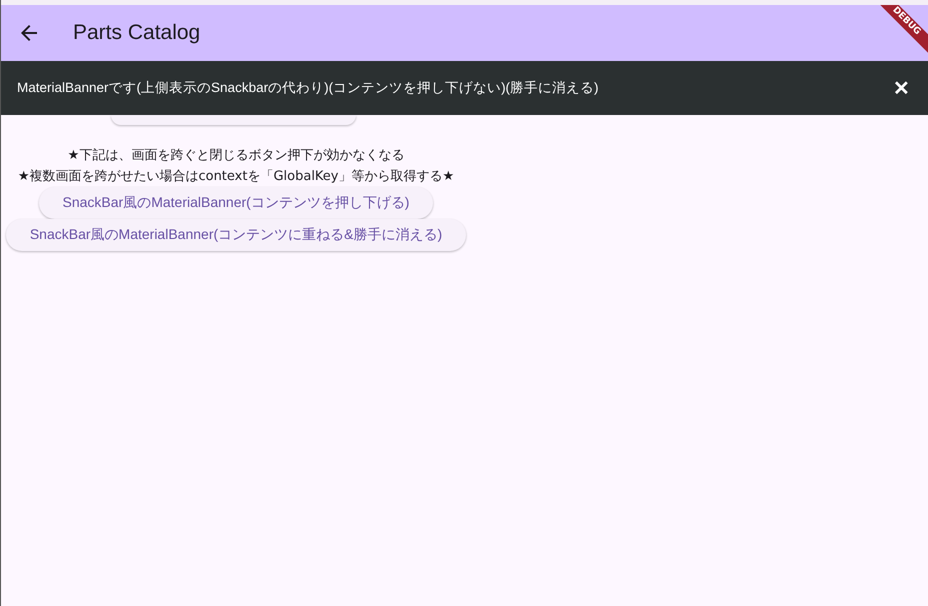 Image resolution: width=928 pixels, height=606 pixels. Describe the element at coordinates (236, 177) in the screenshot. I see `note-text: ★複数画面を跨がせたい場合はcontextを「GlobalKey」等から取得する★` at that location.